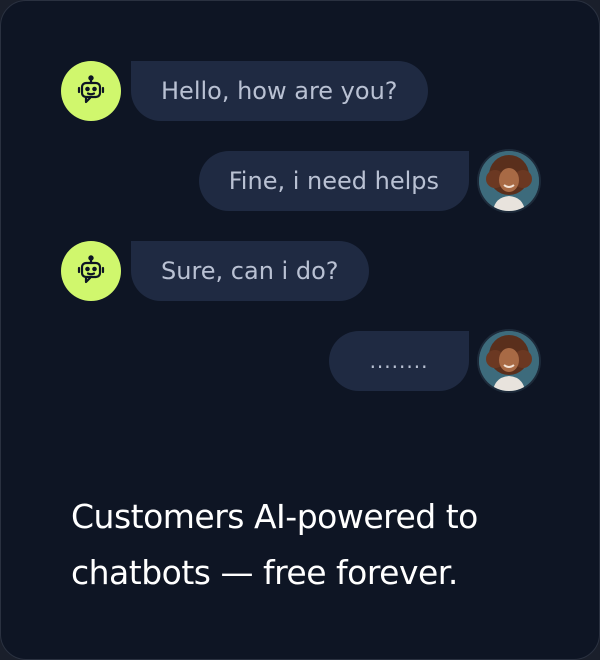 The width and height of the screenshot is (600, 660). Describe the element at coordinates (274, 516) in the screenshot. I see `headline-line-1: Customers AI-powered to` at that location.